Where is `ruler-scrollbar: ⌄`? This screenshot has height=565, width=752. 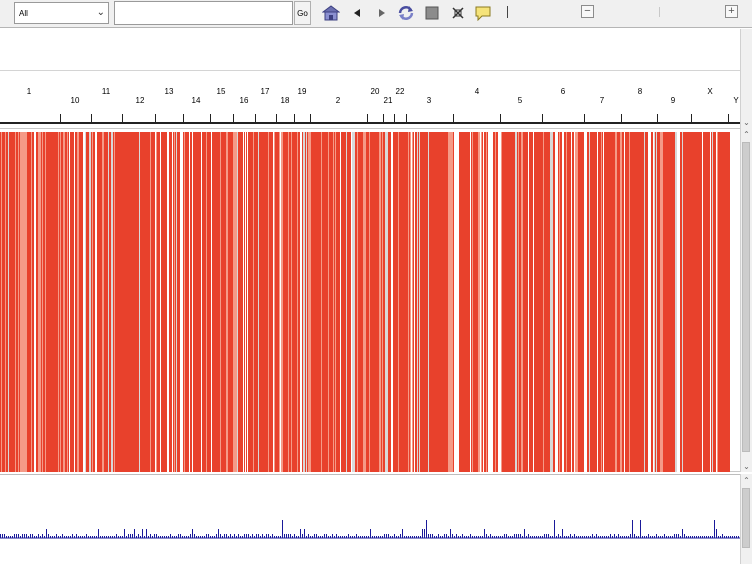 ruler-scrollbar: ⌄ is located at coordinates (746, 99).